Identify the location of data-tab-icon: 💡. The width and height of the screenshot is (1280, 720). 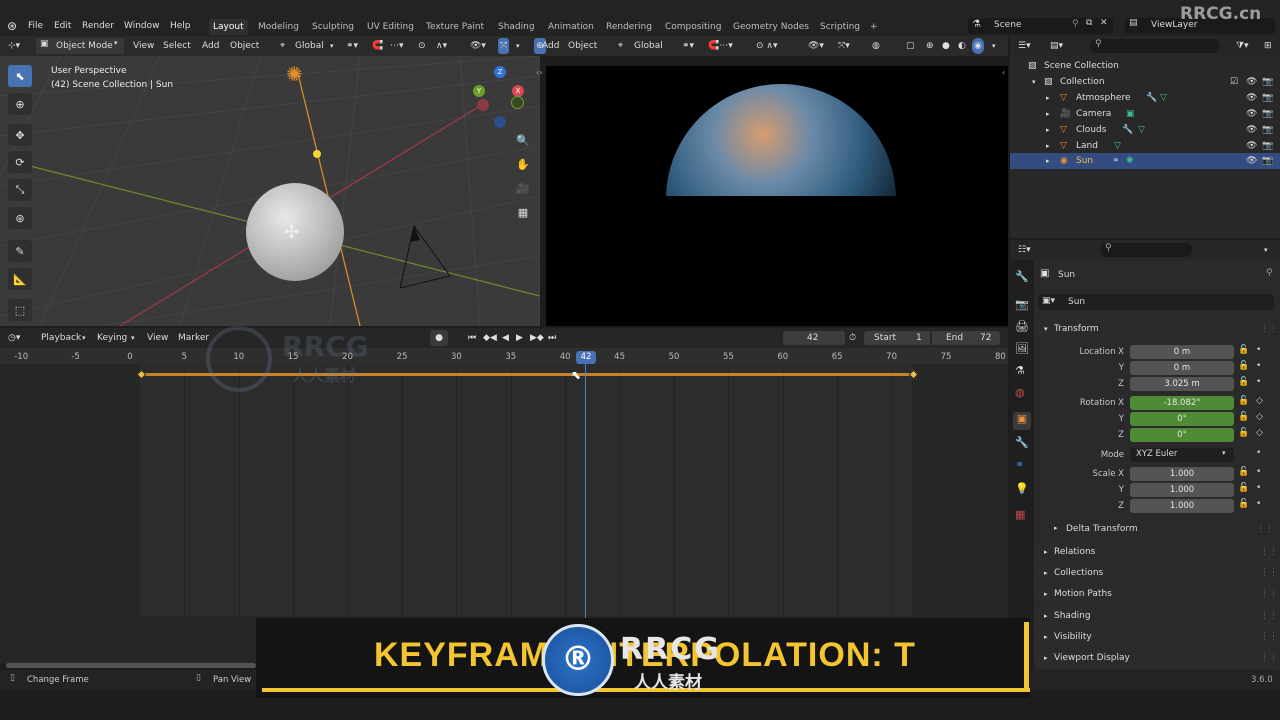
(1022, 488).